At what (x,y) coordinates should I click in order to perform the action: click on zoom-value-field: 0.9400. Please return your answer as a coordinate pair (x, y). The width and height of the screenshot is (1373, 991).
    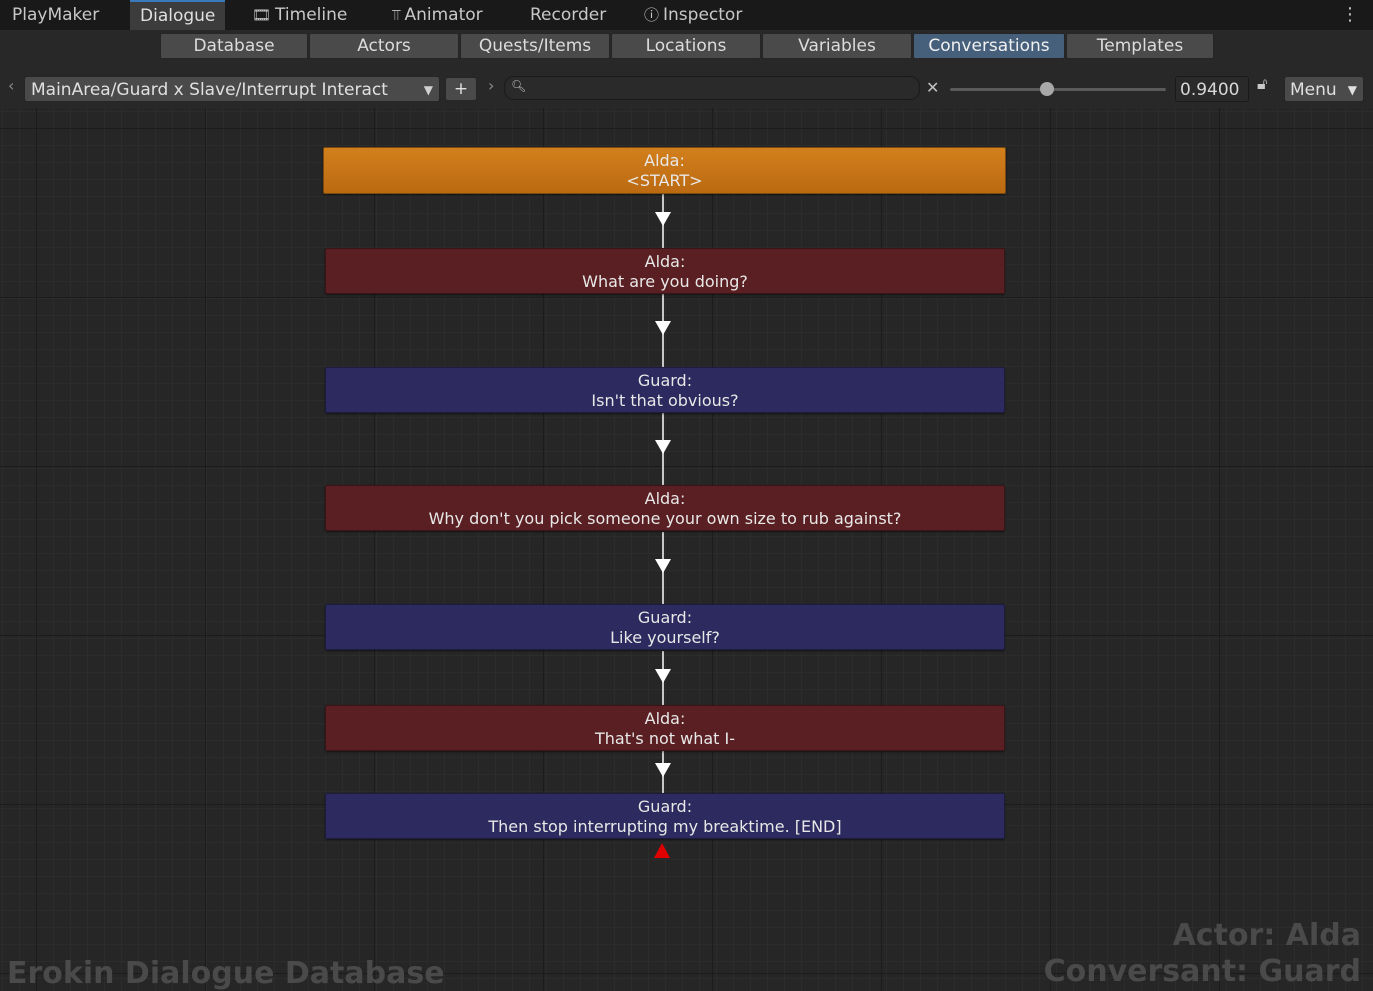
    Looking at the image, I should click on (1212, 89).